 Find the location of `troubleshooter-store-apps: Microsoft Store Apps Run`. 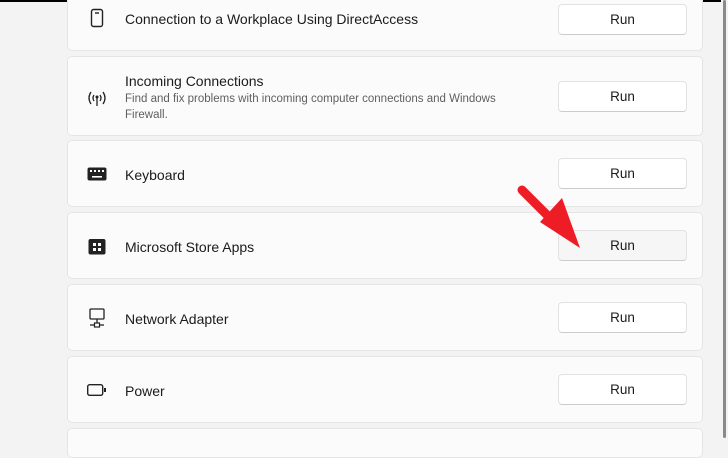

troubleshooter-store-apps: Microsoft Store Apps Run is located at coordinates (385, 245).